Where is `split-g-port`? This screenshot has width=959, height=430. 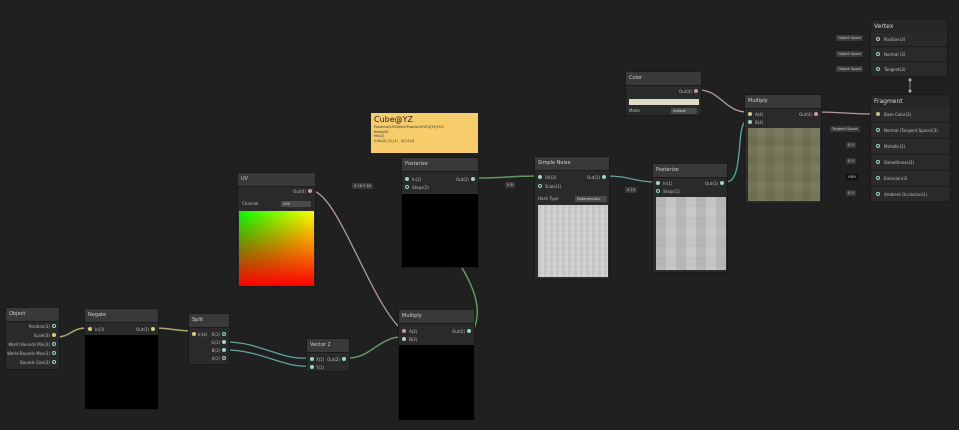
split-g-port is located at coordinates (224, 342).